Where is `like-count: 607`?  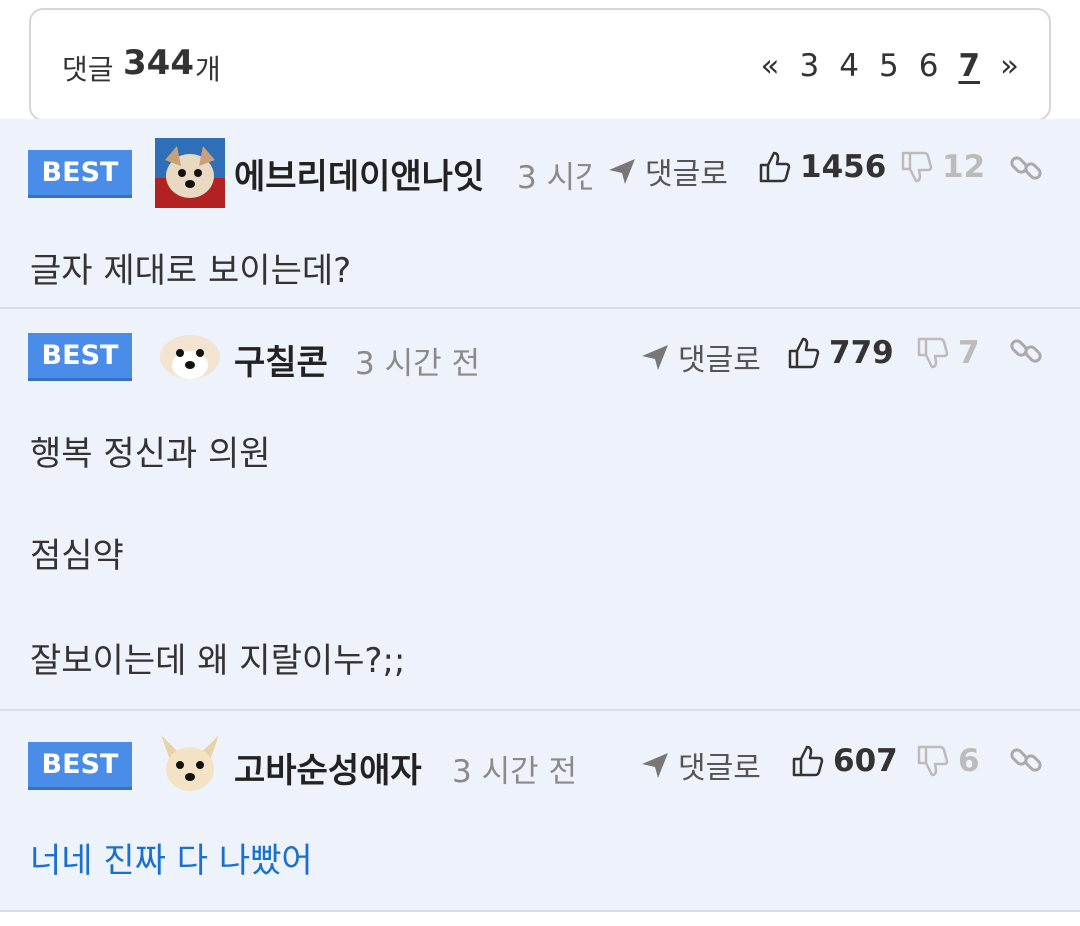
like-count: 607 is located at coordinates (865, 761).